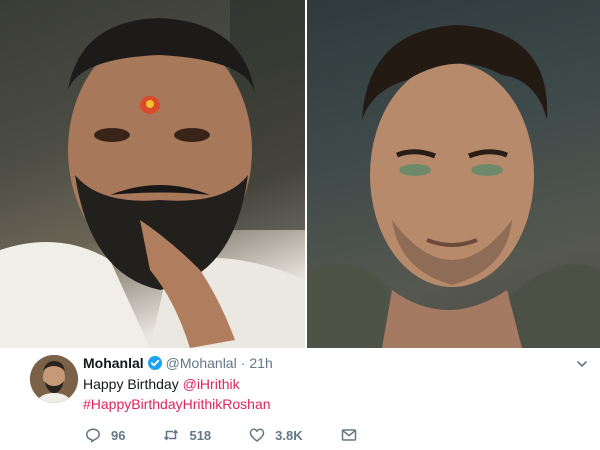 The image size is (600, 450). I want to click on retweet-count: 518, so click(200, 435).